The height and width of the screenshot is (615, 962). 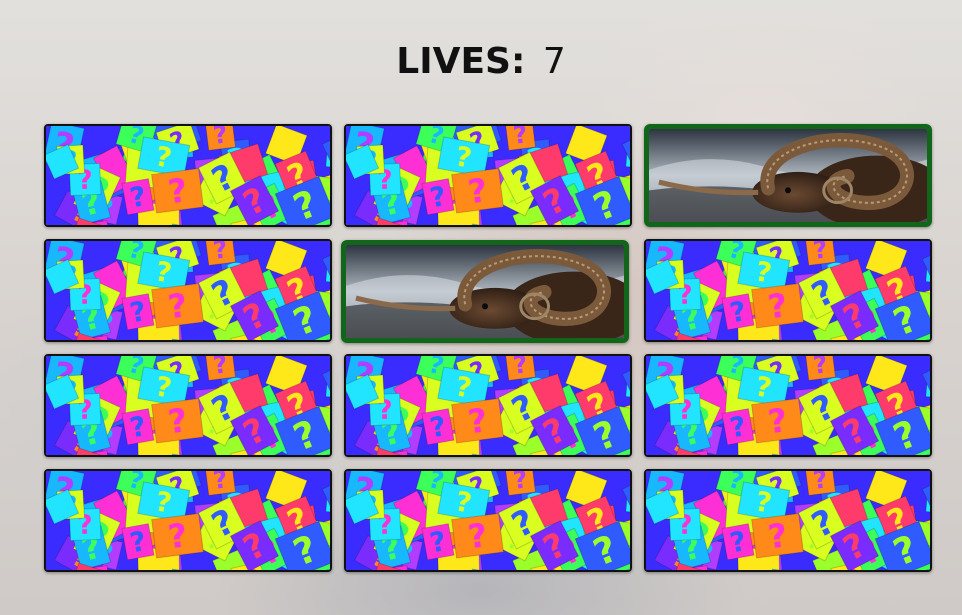 I want to click on card-4: ????????????????????????????????????????, so click(x=188, y=290).